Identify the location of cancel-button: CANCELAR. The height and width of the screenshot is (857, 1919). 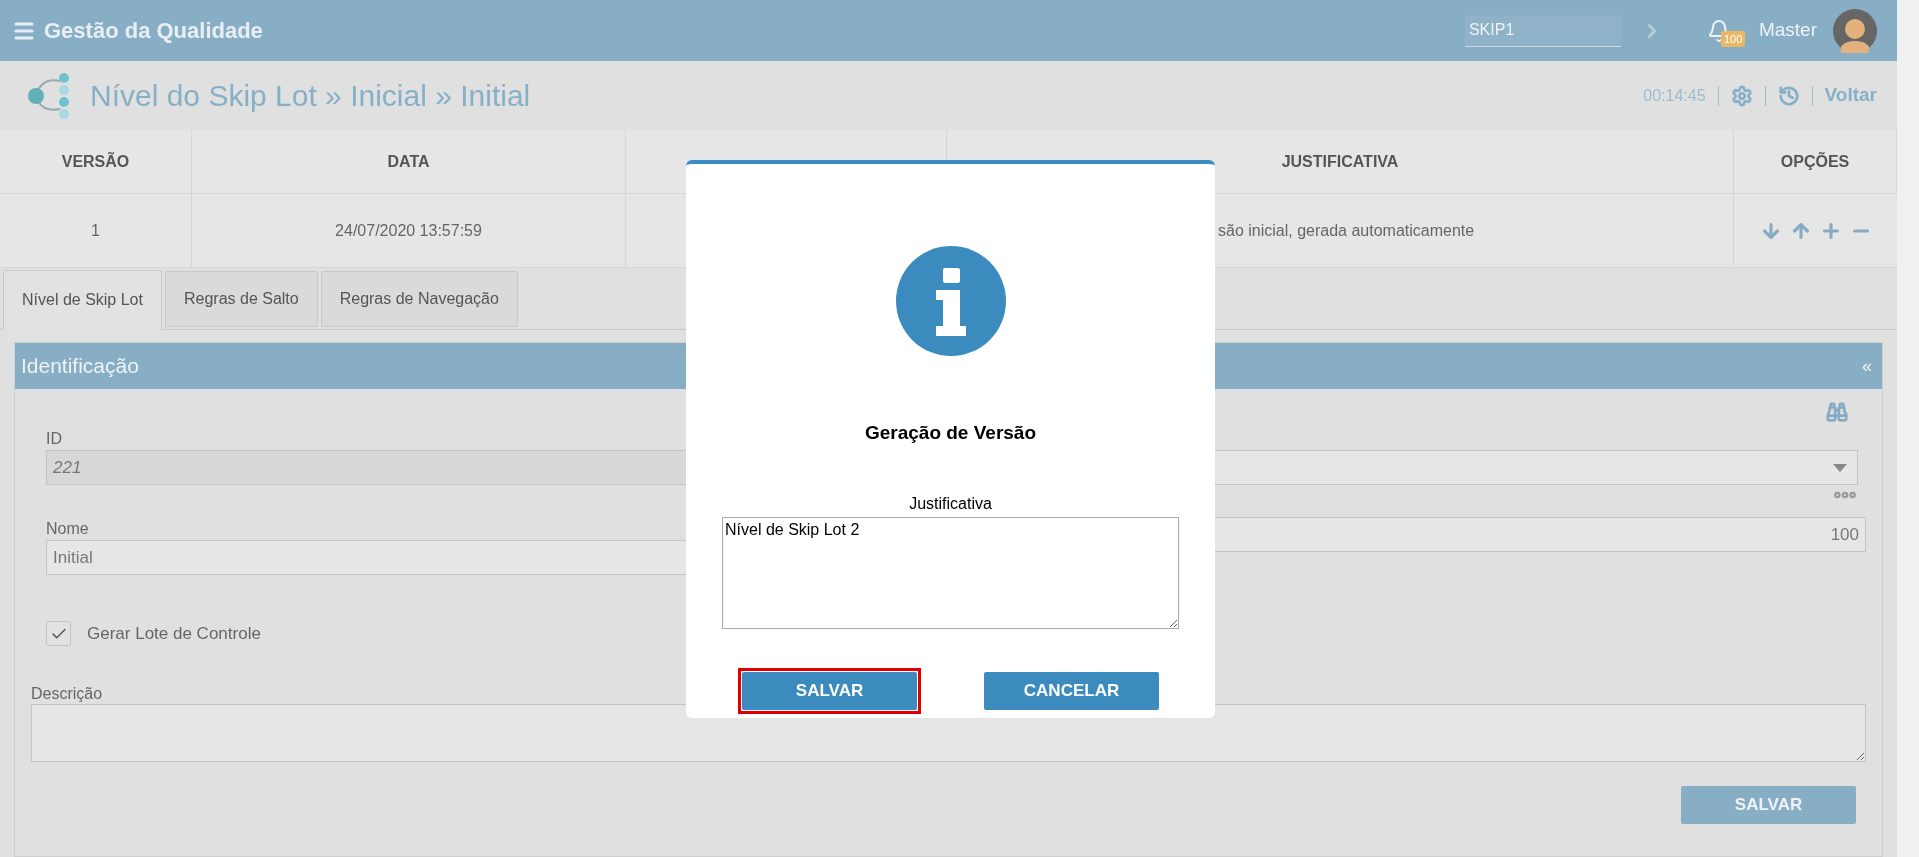
(1071, 690).